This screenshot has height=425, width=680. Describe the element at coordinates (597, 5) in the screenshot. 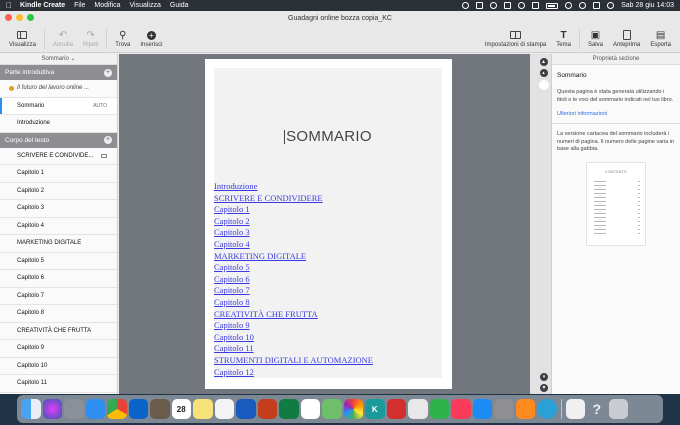

I see `control-center-icon` at that location.